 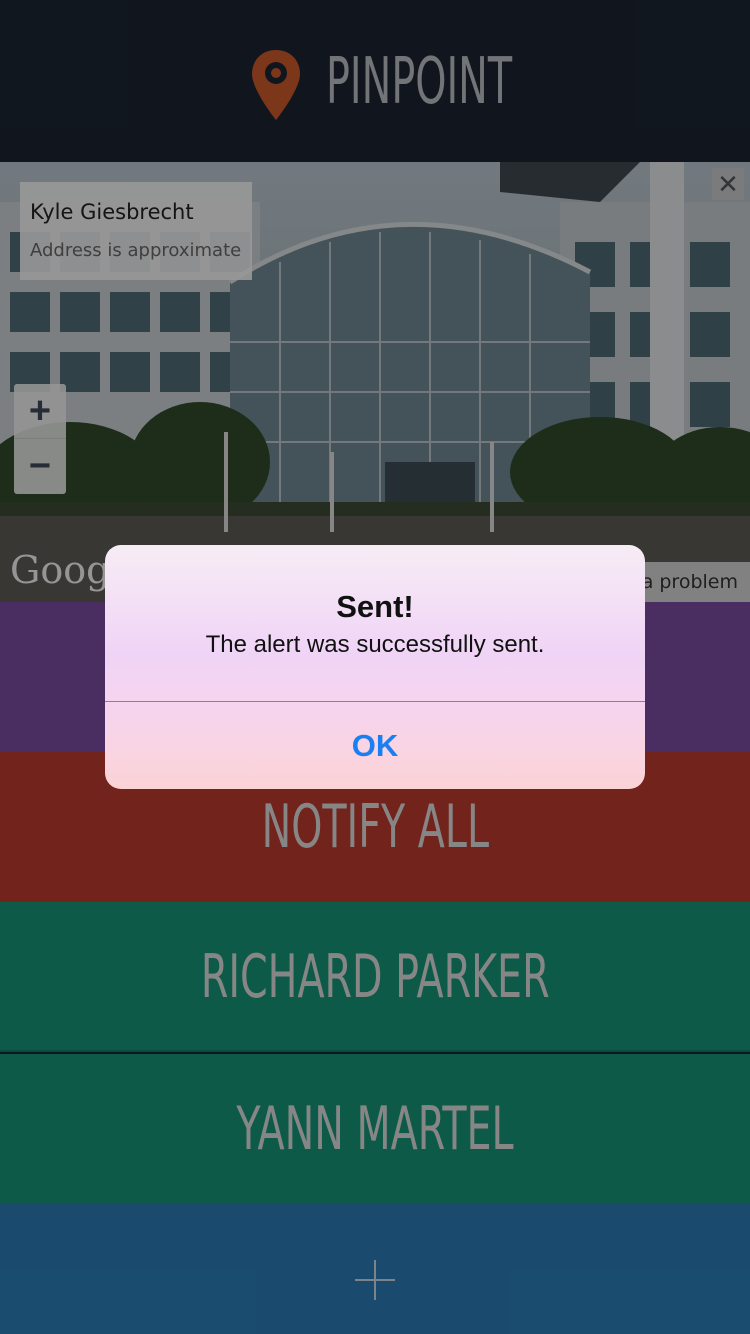 What do you see at coordinates (60, 570) in the screenshot?
I see `google-logo: Goog` at bounding box center [60, 570].